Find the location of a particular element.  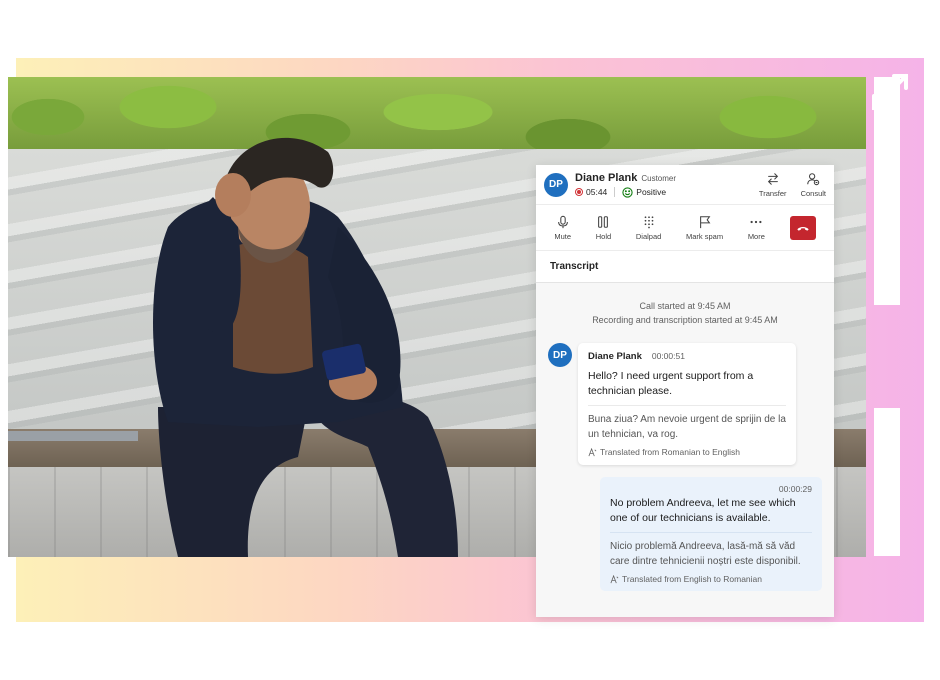

more-icon is located at coordinates (756, 221).